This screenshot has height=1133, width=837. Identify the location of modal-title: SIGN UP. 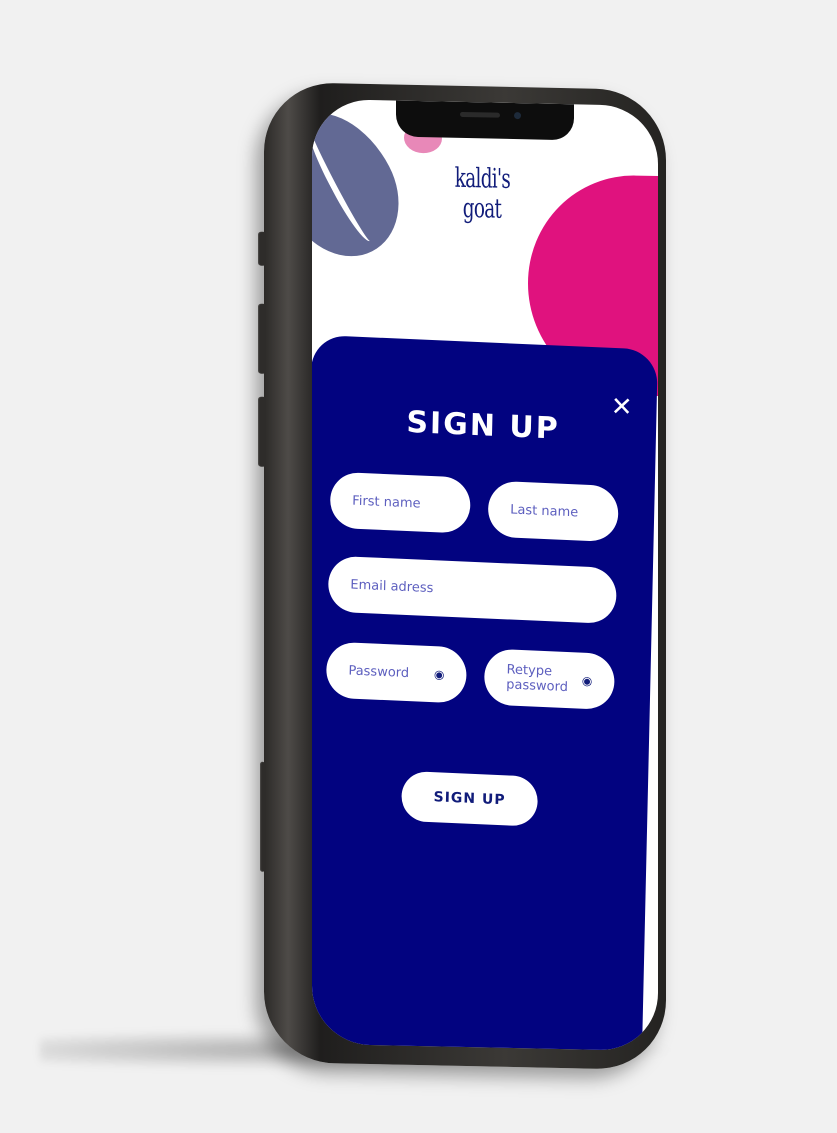
(483, 425).